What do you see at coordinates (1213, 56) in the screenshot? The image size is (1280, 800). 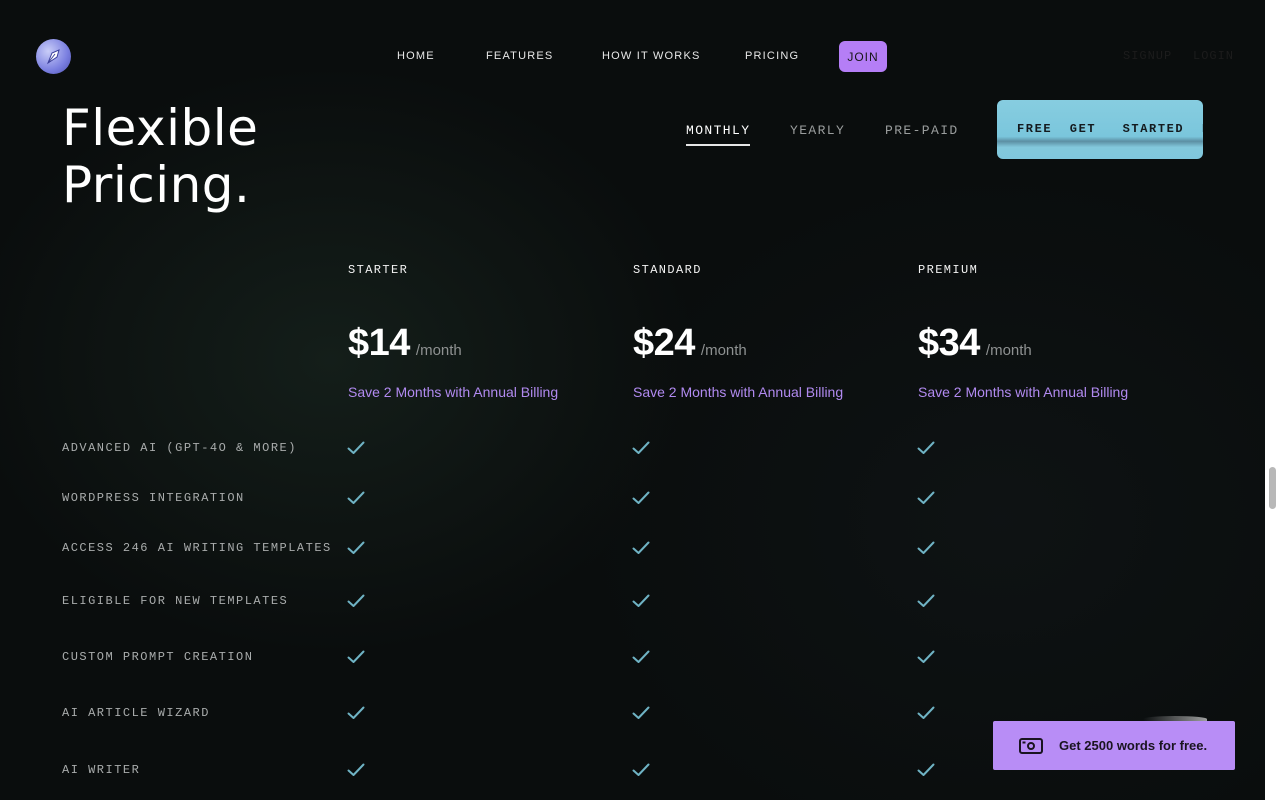 I see `login-link: LOGIN` at bounding box center [1213, 56].